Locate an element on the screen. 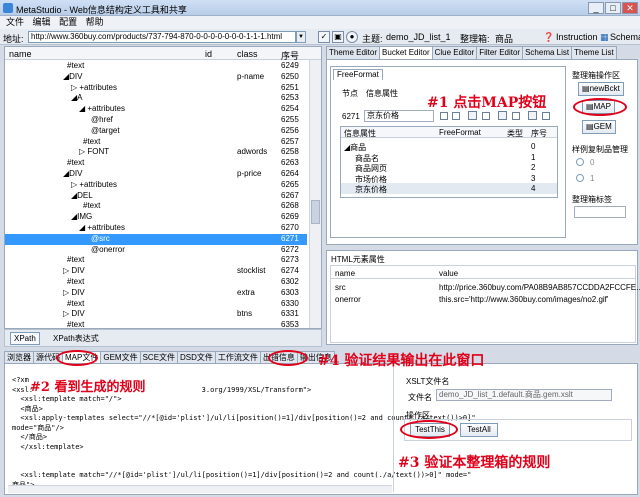 The height and width of the screenshot is (497, 640). tree-row: #text 6257 is located at coordinates (156, 142).